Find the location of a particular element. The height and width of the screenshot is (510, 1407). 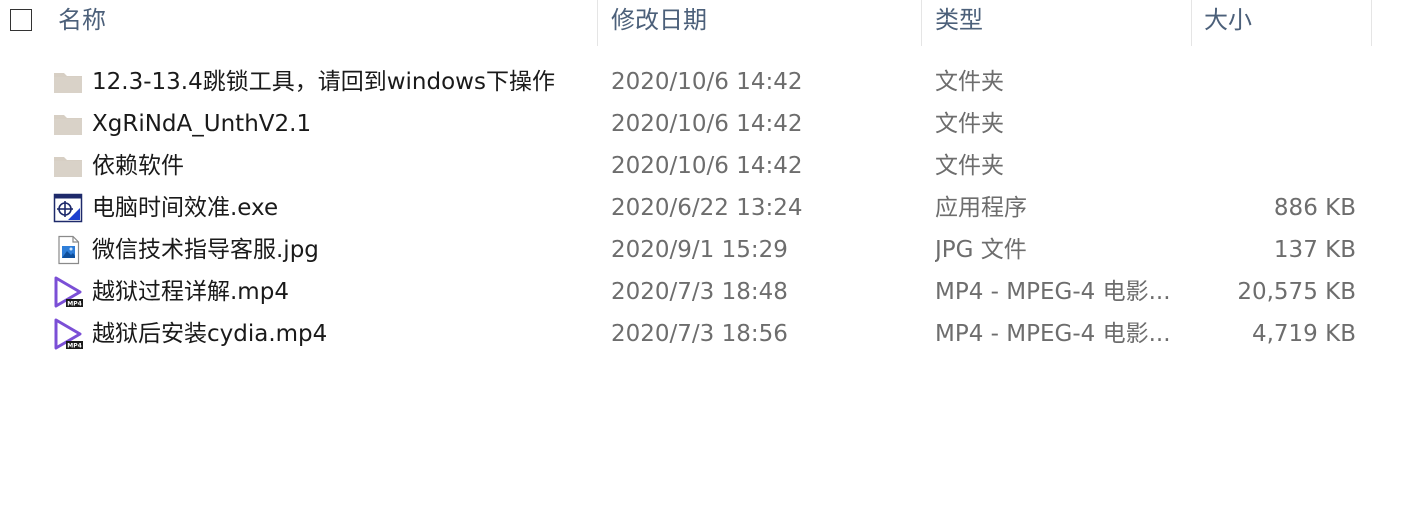

image-file-icon is located at coordinates (69, 250).